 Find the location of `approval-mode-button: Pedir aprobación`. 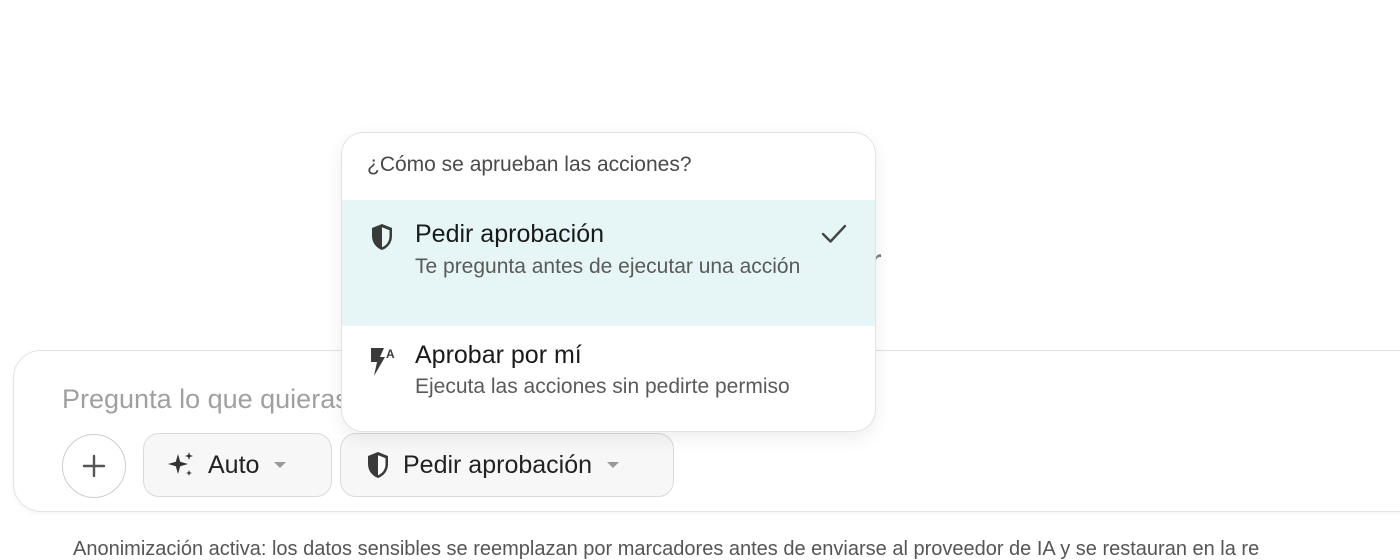

approval-mode-button: Pedir aprobación is located at coordinates (507, 465).